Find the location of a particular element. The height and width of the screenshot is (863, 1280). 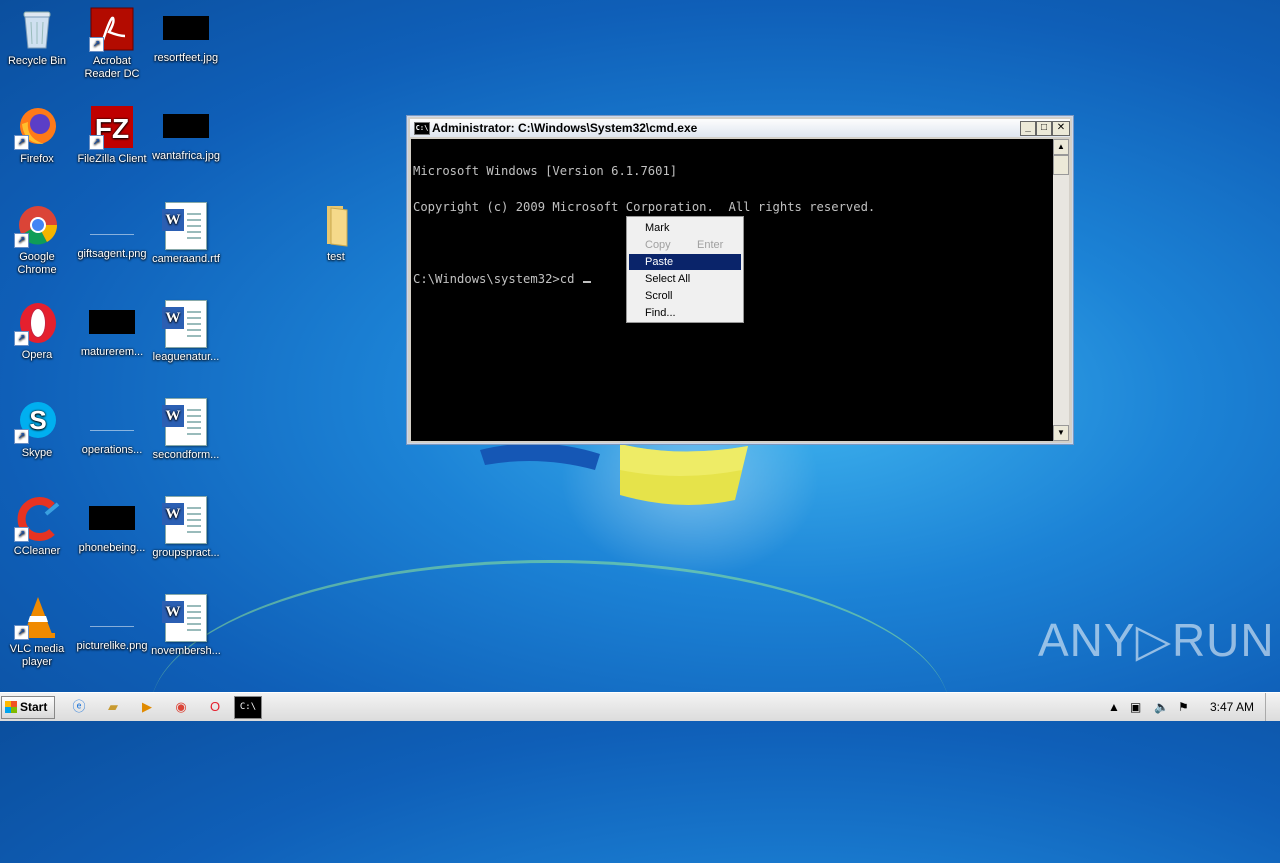

desktop-icon-label: wantafrica.jpg is located at coordinates (186, 156).